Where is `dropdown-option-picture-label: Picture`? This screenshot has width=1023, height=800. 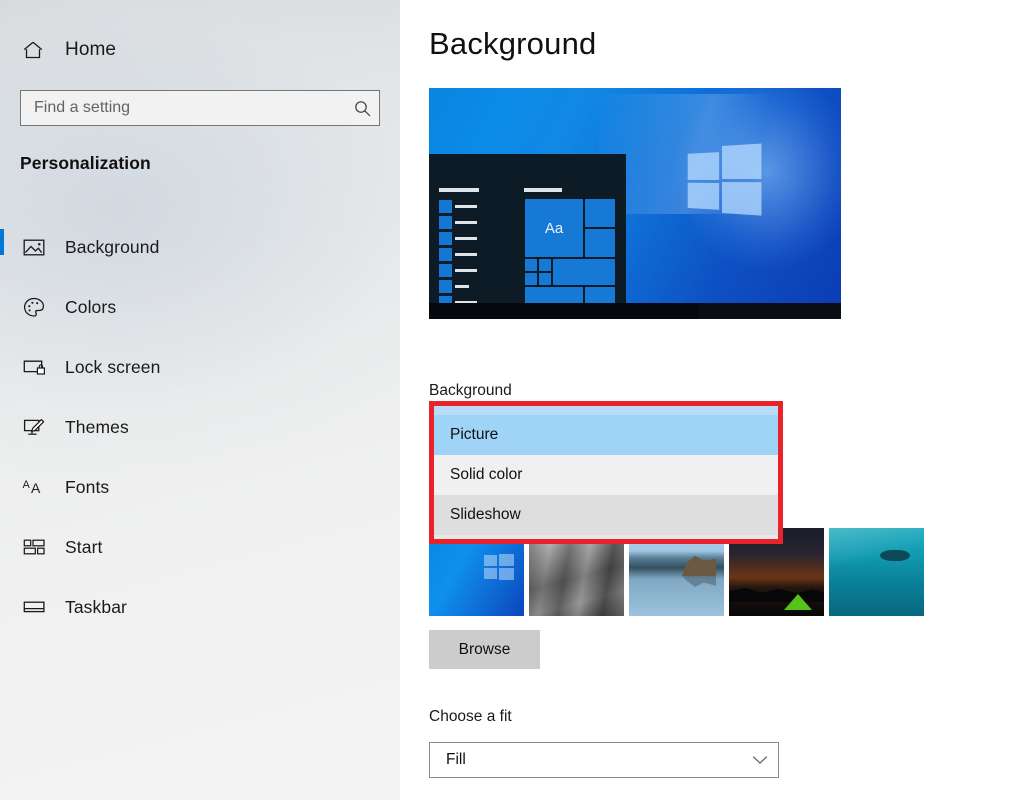 dropdown-option-picture-label: Picture is located at coordinates (474, 434).